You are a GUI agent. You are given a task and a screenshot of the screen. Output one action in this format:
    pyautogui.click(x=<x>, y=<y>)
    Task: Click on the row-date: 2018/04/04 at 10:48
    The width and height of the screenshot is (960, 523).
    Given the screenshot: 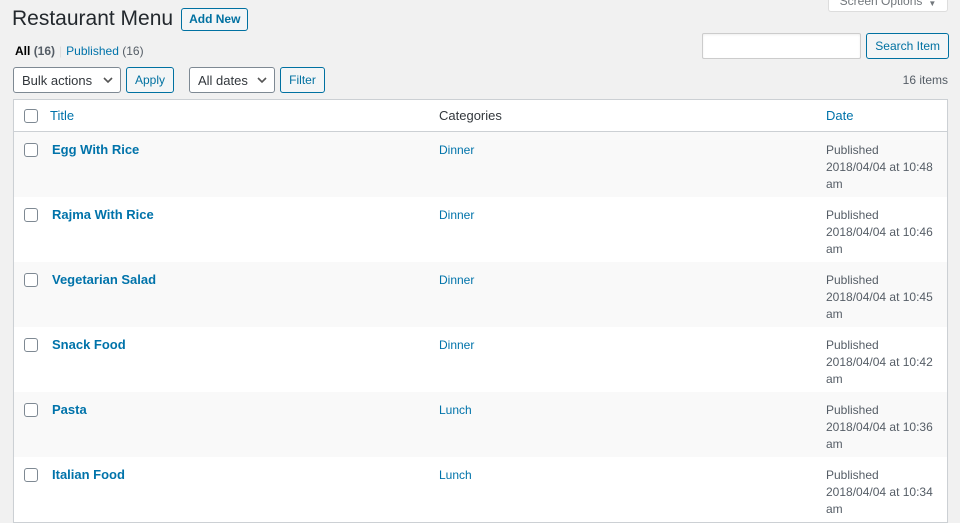 What is the action you would take?
    pyautogui.click(x=879, y=167)
    